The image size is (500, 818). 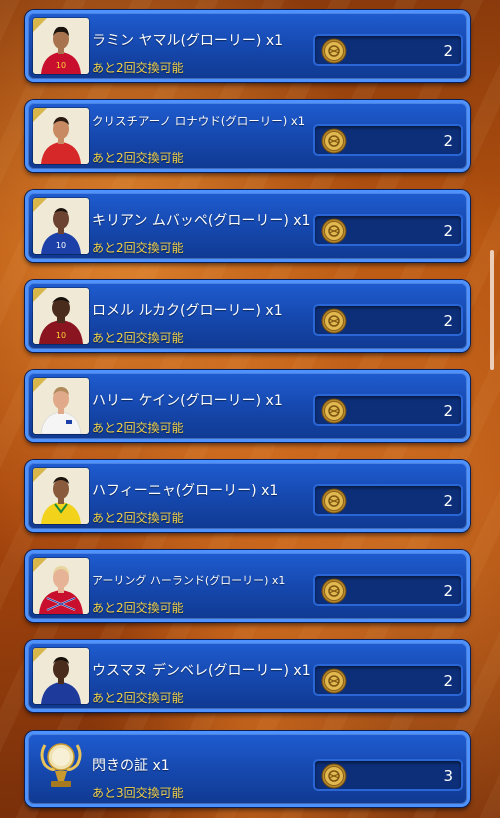 What do you see at coordinates (247, 136) in the screenshot?
I see `exchange-item-row: クリスチアーノ ロナウド(グローリー) x1 あと2回交換可能 2` at bounding box center [247, 136].